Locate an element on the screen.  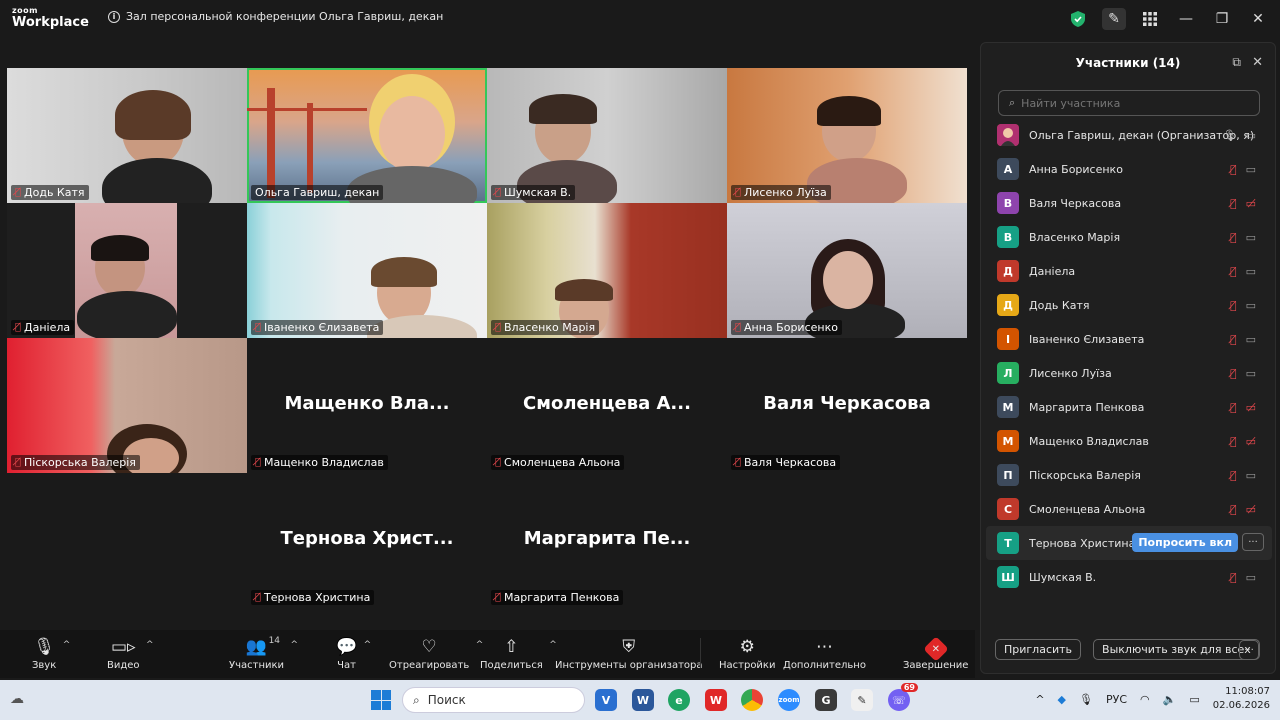
host-tools-button: ⛨ Инструменты организатора is located at coordinates (629, 652).